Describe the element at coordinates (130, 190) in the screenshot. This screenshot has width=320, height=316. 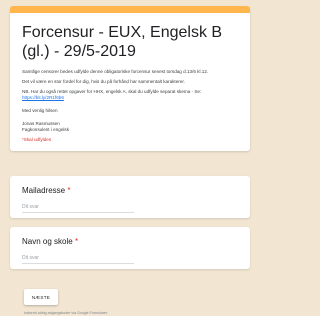
I see `question-label: Mailadresse *` at that location.